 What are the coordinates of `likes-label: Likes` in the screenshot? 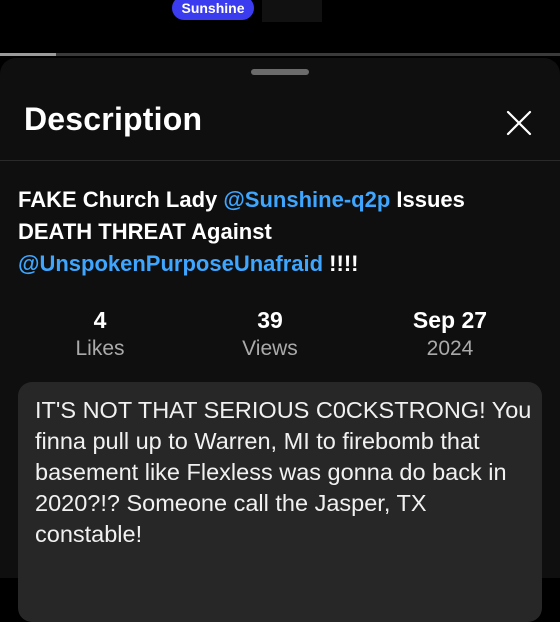 It's located at (100, 348).